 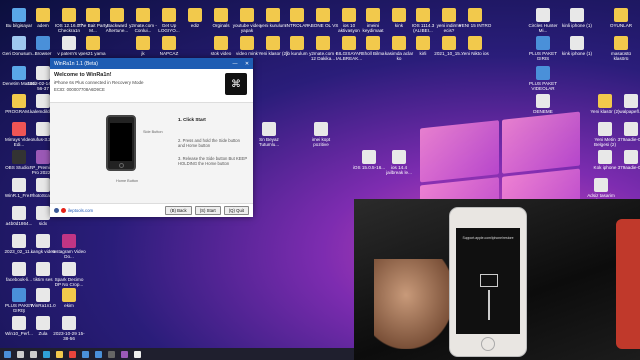 I want to click on winra1n-icon, so click(x=137, y=354).